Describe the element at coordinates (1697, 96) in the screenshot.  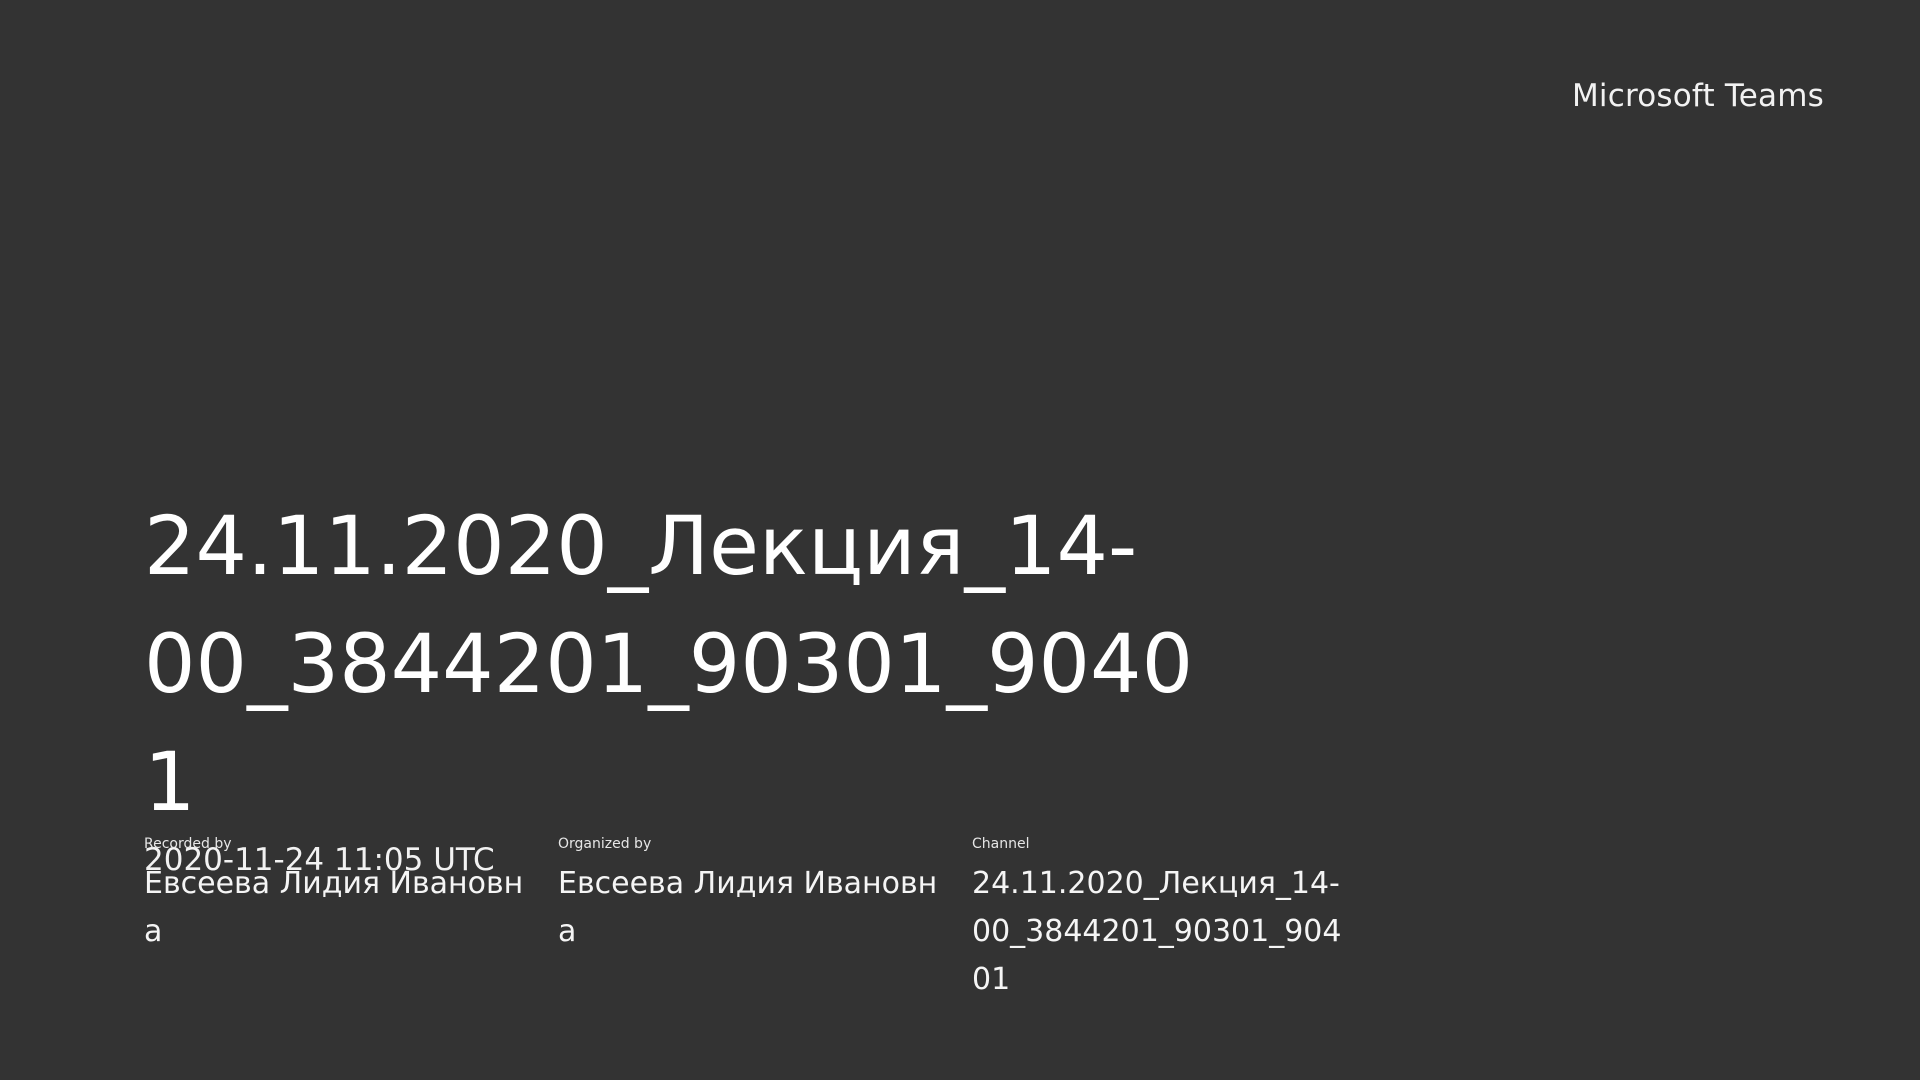
I see `brand-label: Microsoft Teams` at that location.